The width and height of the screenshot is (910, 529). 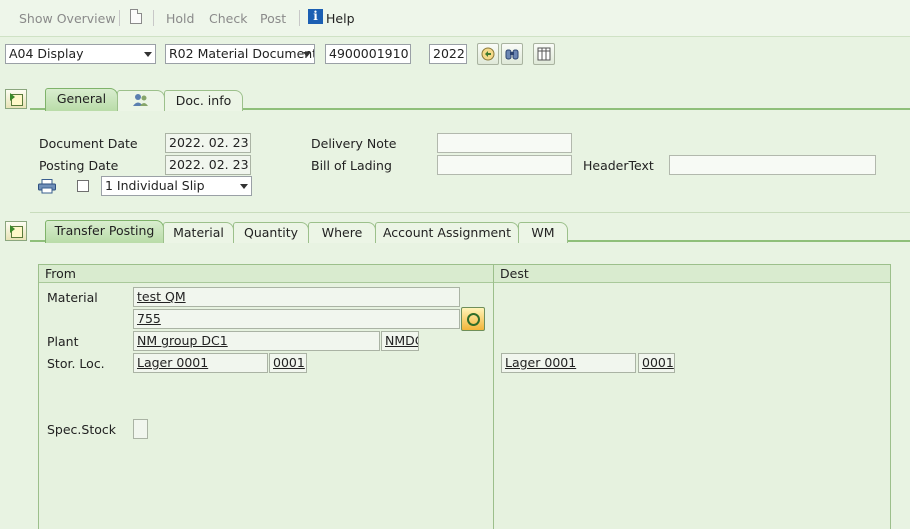 I want to click on tab-transfer-posting: Transfer Posting, so click(x=104, y=231).